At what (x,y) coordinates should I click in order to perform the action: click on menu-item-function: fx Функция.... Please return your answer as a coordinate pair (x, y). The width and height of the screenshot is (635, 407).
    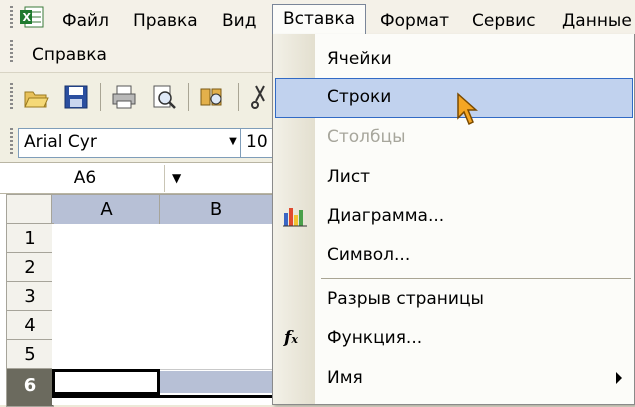
    Looking at the image, I should click on (453, 338).